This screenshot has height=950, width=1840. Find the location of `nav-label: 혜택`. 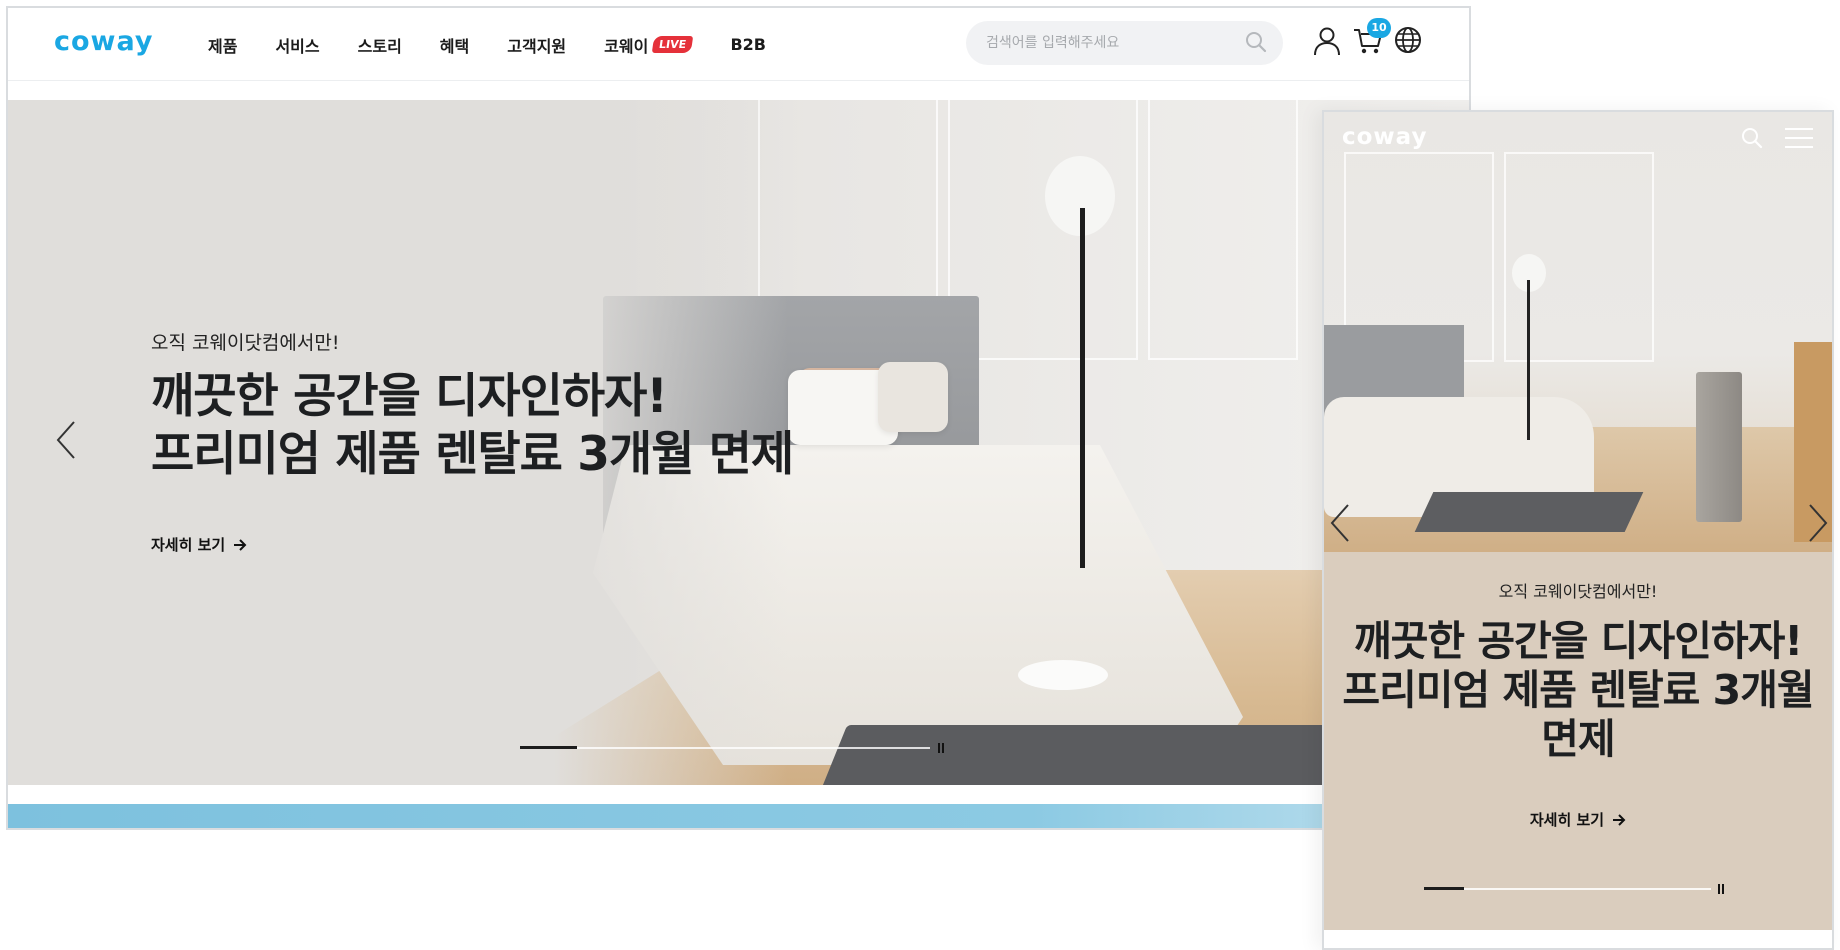

nav-label: 혜택 is located at coordinates (454, 46).